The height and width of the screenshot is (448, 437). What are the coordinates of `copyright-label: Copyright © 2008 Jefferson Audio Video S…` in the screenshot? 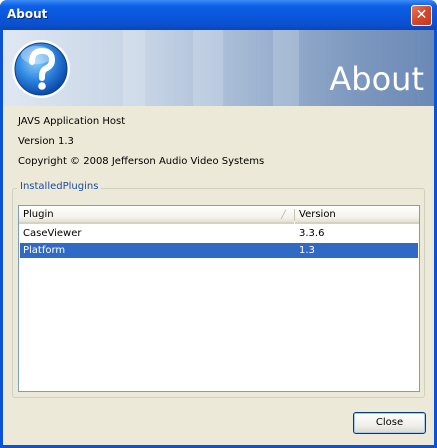 It's located at (141, 161).